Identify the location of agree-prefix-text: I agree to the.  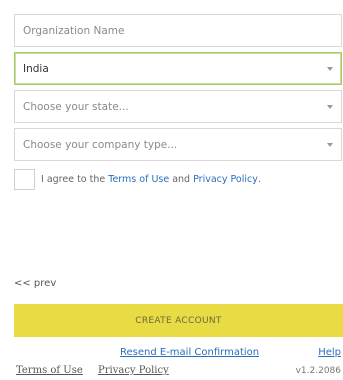
(73, 179).